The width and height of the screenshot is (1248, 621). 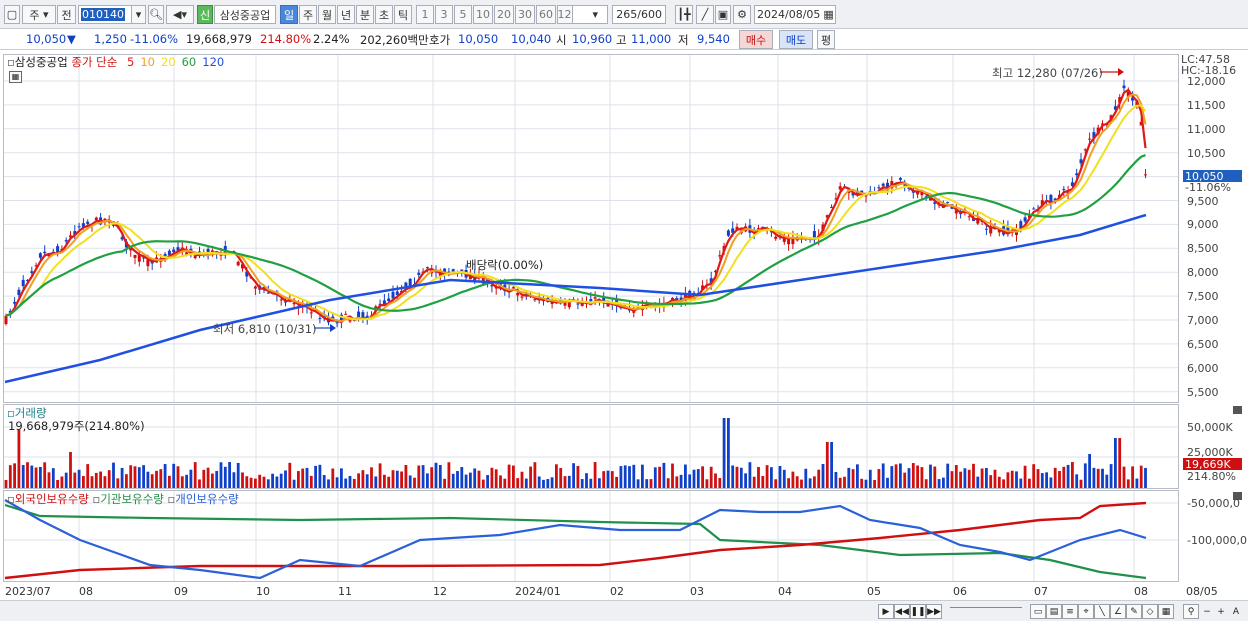 What do you see at coordinates (1150, 611) in the screenshot?
I see `shapes-icon: ◇` at bounding box center [1150, 611].